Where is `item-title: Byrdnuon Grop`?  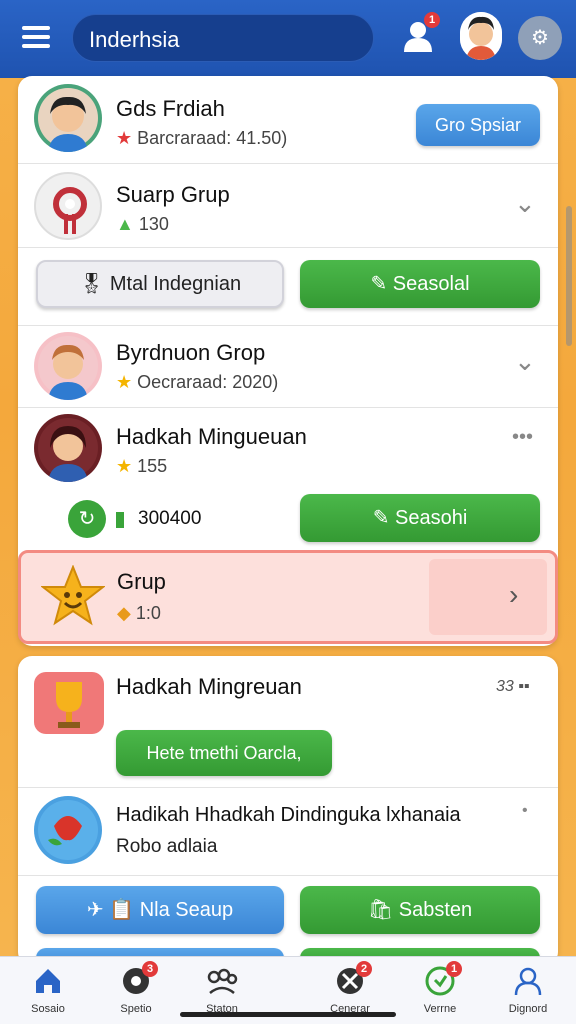 item-title: Byrdnuon Grop is located at coordinates (191, 352).